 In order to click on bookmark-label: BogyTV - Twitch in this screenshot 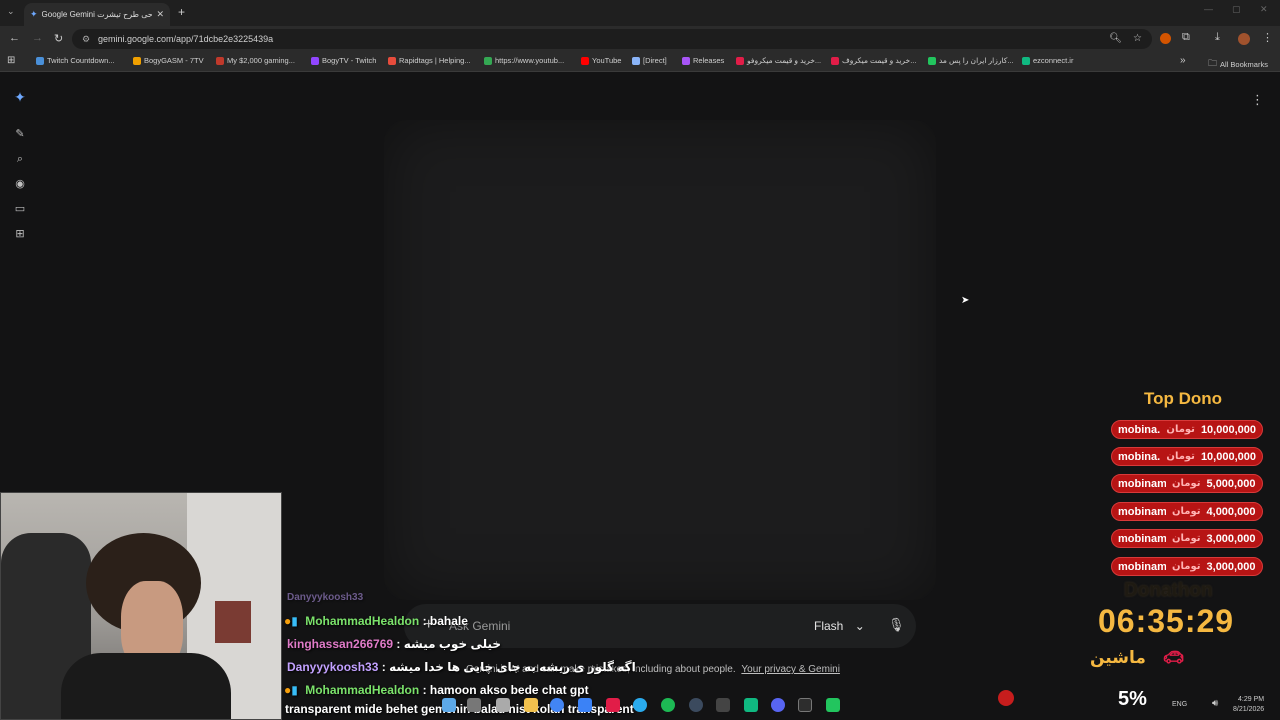, I will do `click(349, 60)`.